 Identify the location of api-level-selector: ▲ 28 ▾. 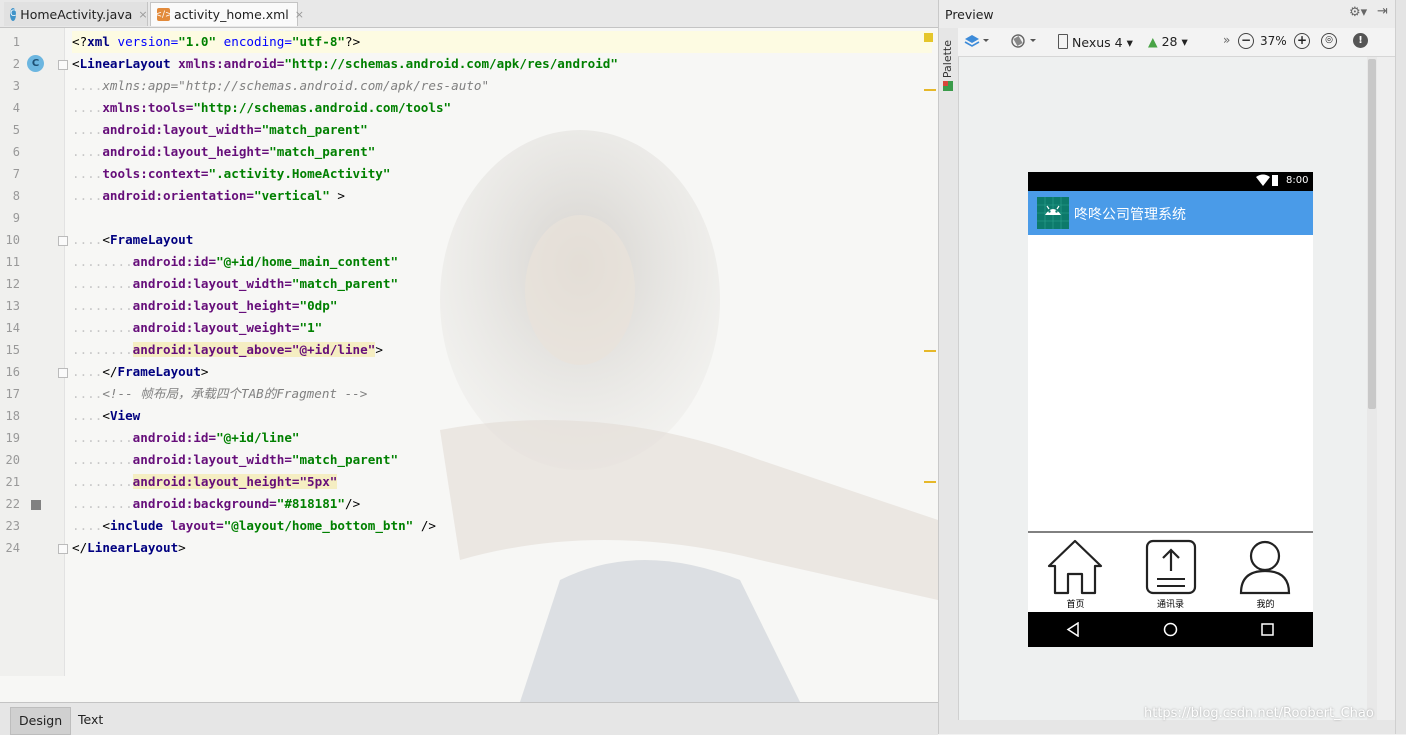
(1168, 41).